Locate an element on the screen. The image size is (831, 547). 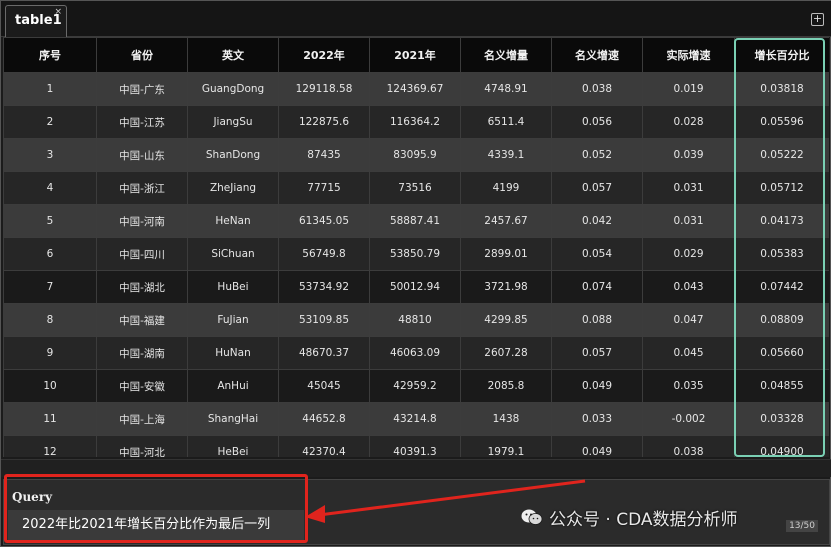
table-cell: 53850.79 is located at coordinates (415, 254).